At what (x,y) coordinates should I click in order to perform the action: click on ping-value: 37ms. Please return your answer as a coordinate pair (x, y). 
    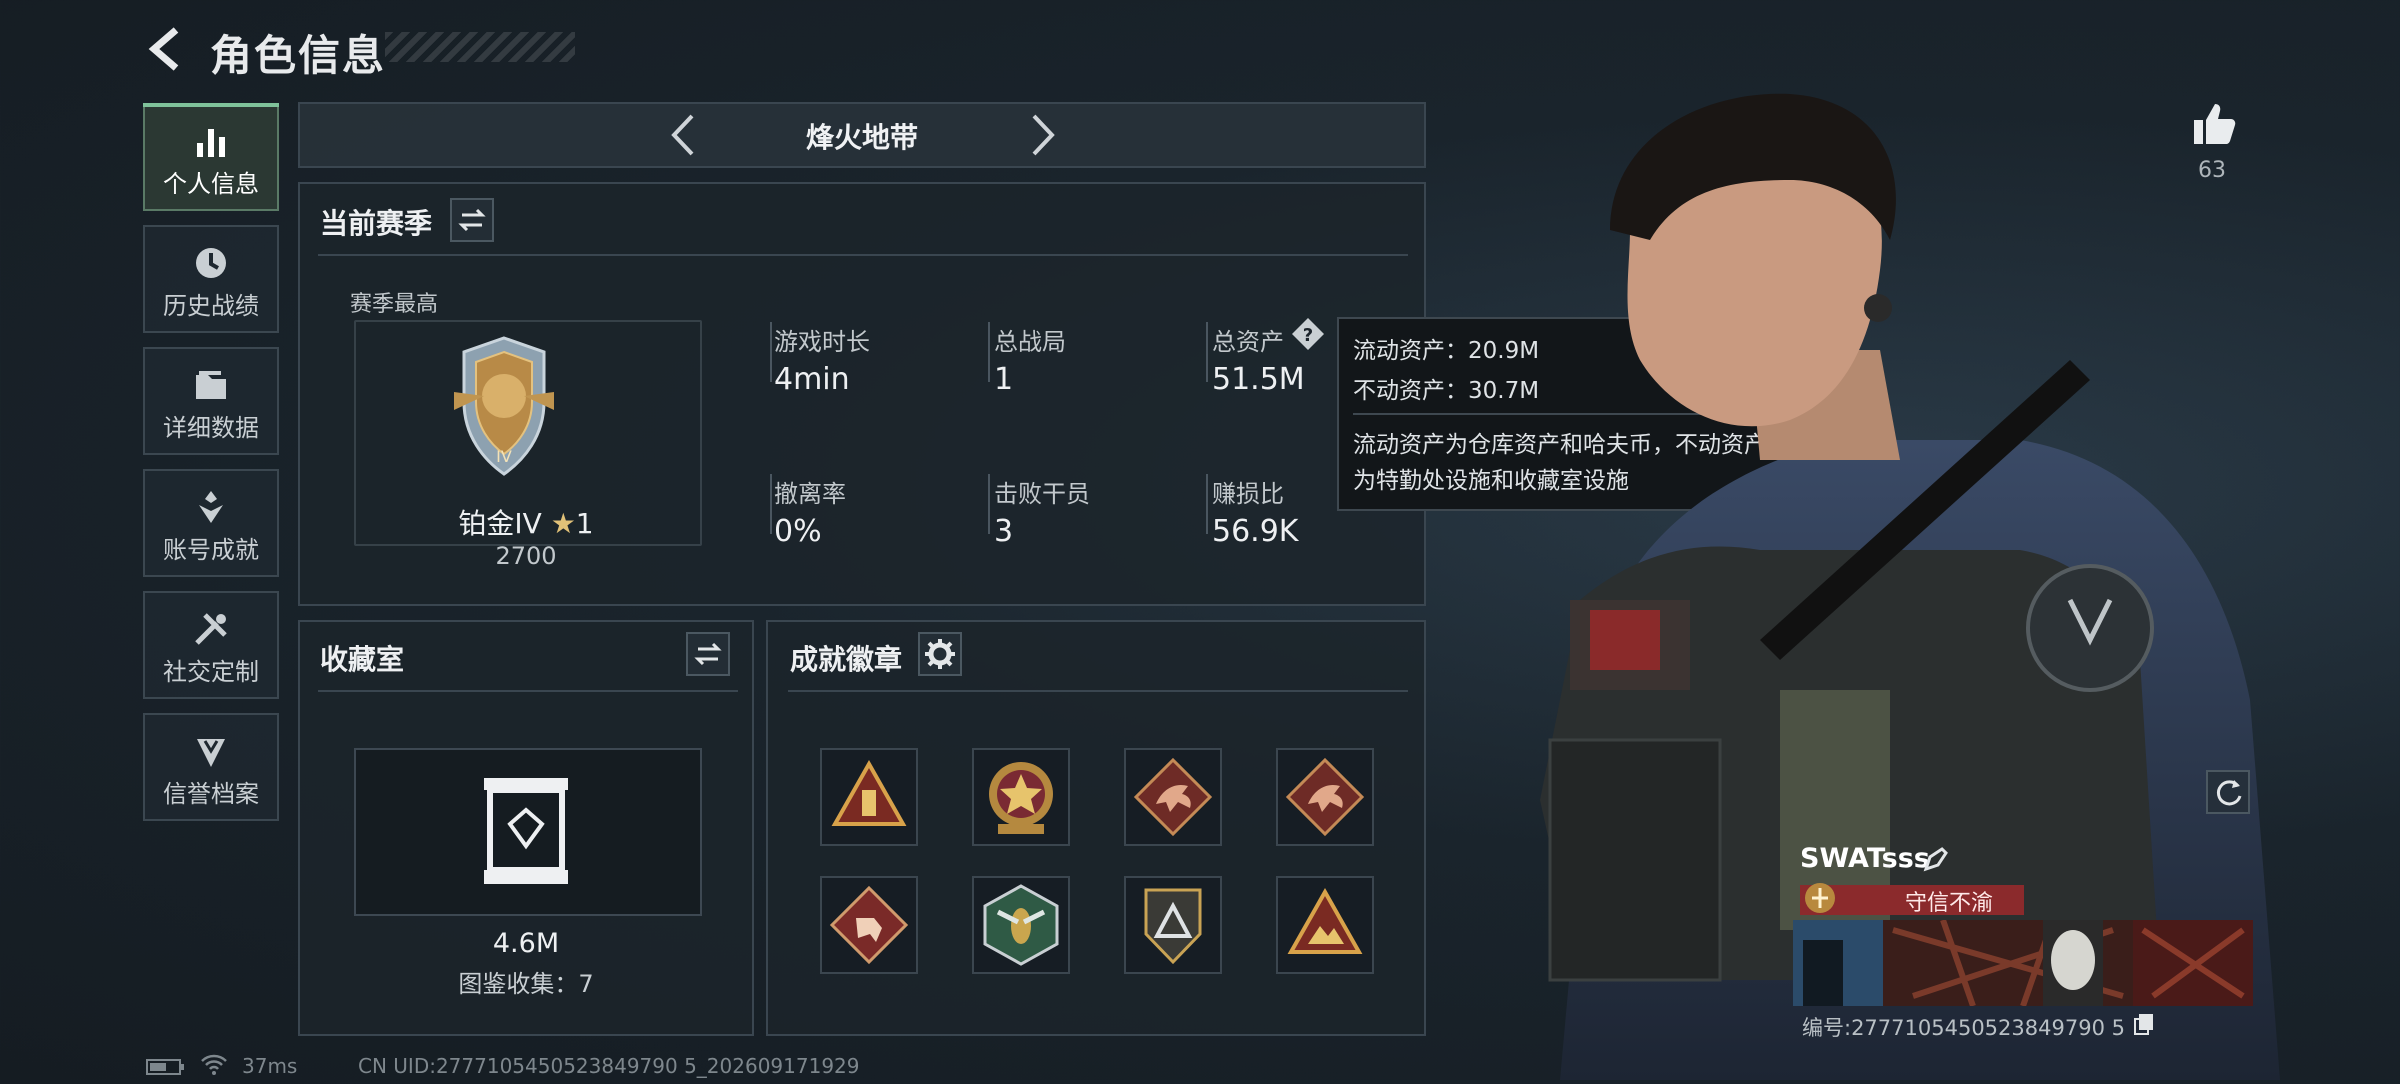
    Looking at the image, I should click on (270, 1066).